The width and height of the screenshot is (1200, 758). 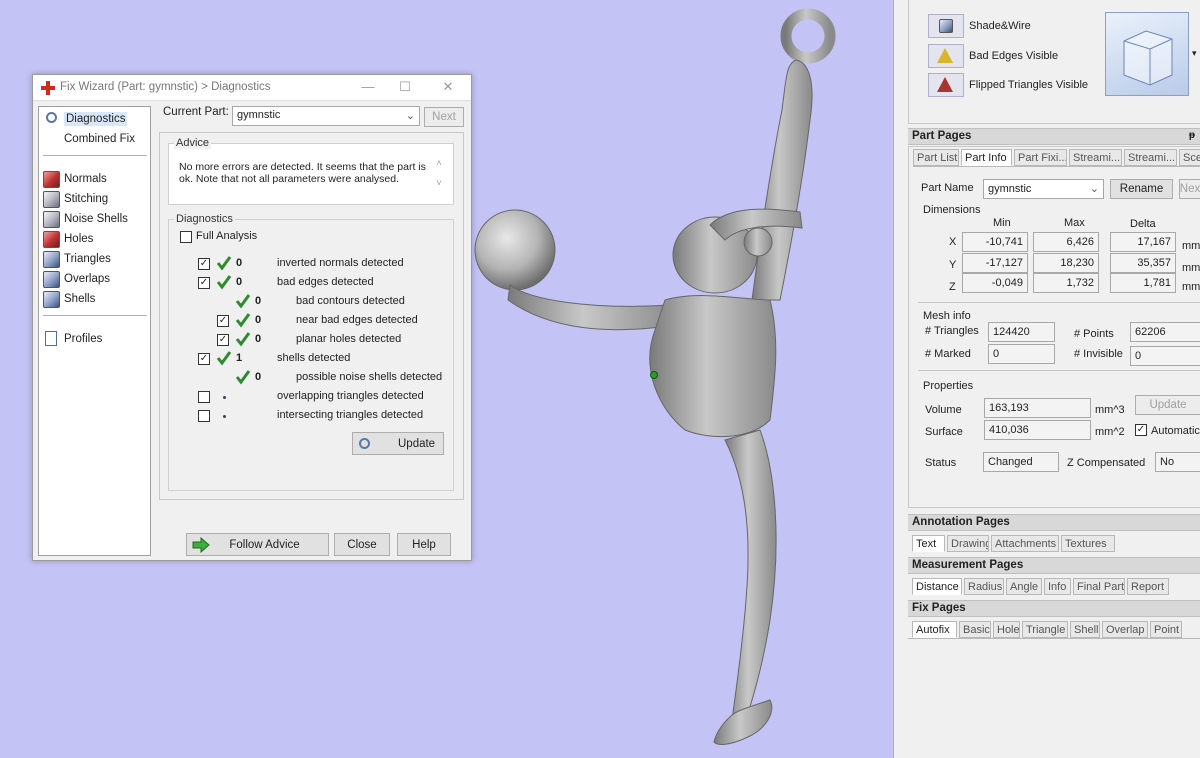 What do you see at coordinates (350, 415) in the screenshot?
I see `intersecting-triangles-label: intersecting triangles detected` at bounding box center [350, 415].